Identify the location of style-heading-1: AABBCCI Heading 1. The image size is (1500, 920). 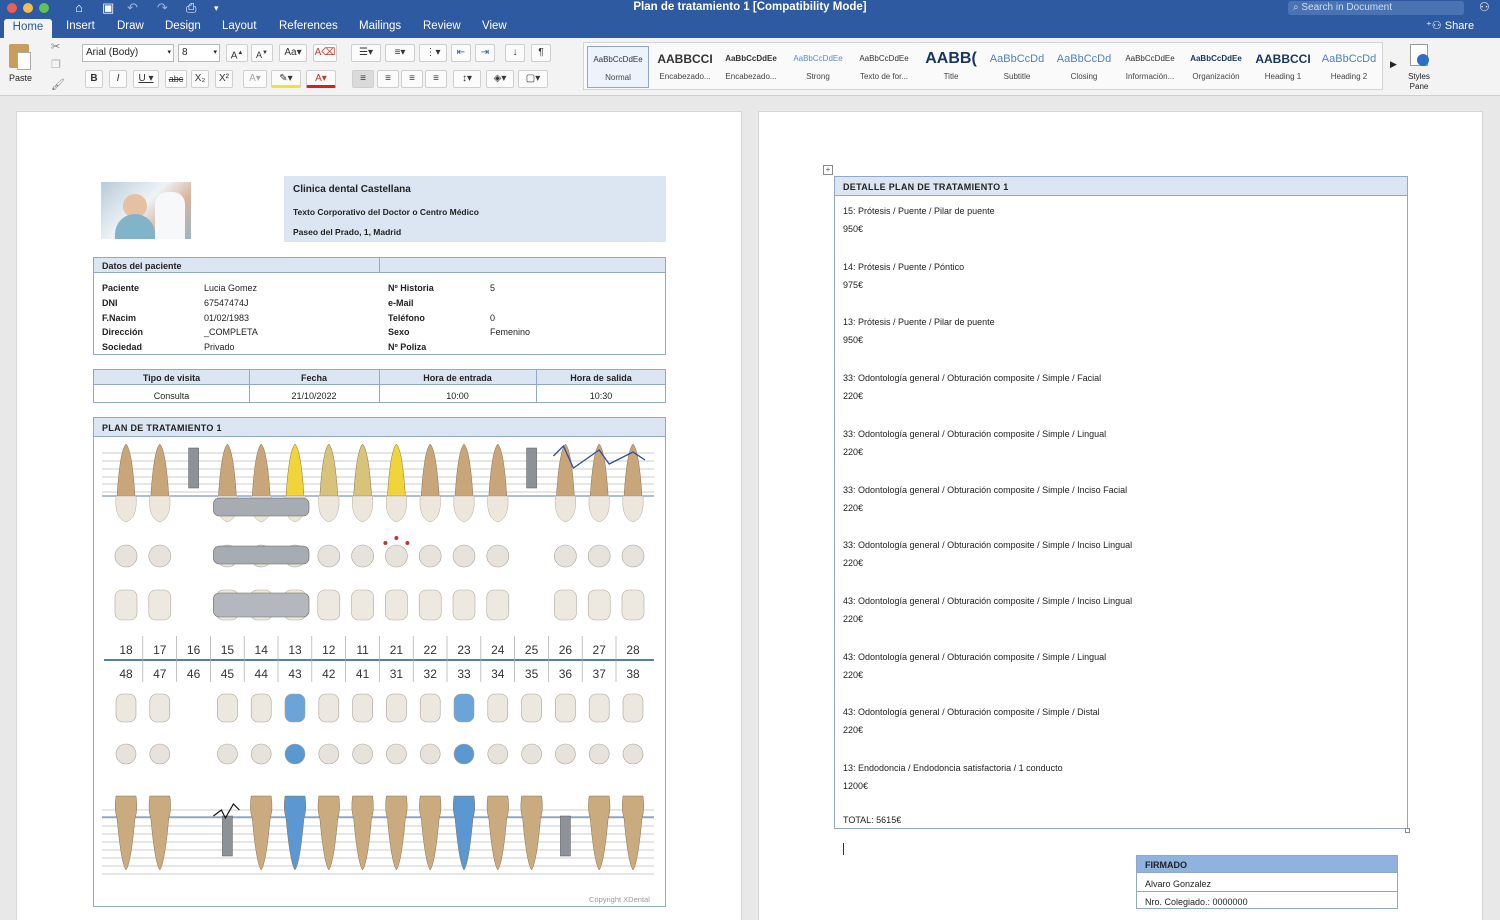
(1283, 67).